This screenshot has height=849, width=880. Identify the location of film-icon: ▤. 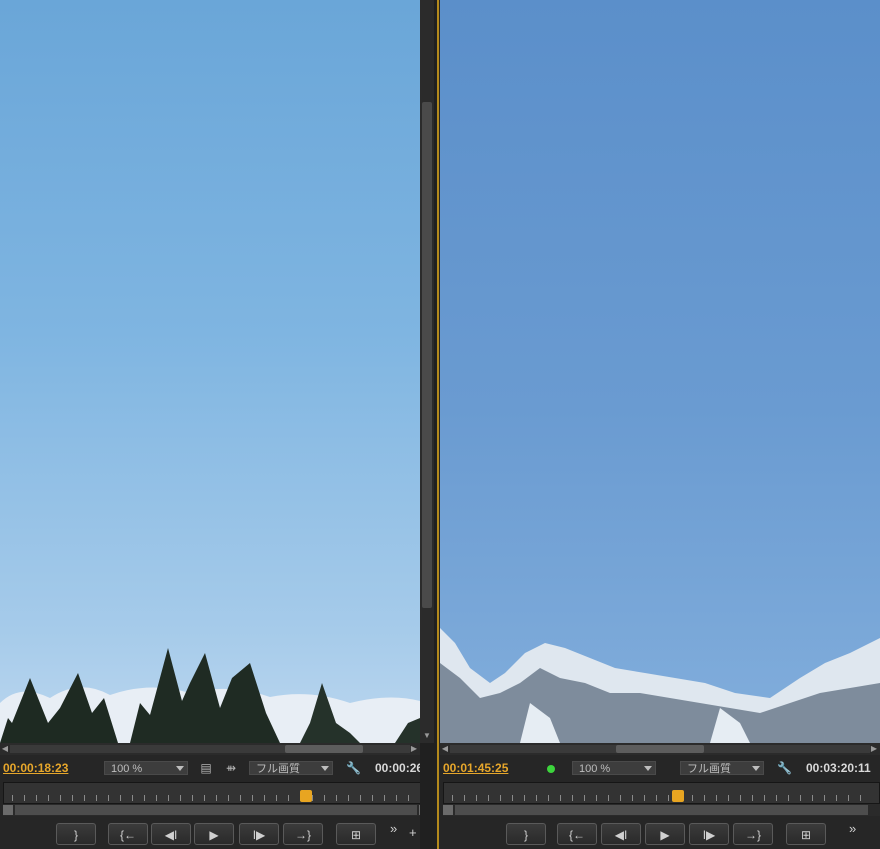
(206, 768).